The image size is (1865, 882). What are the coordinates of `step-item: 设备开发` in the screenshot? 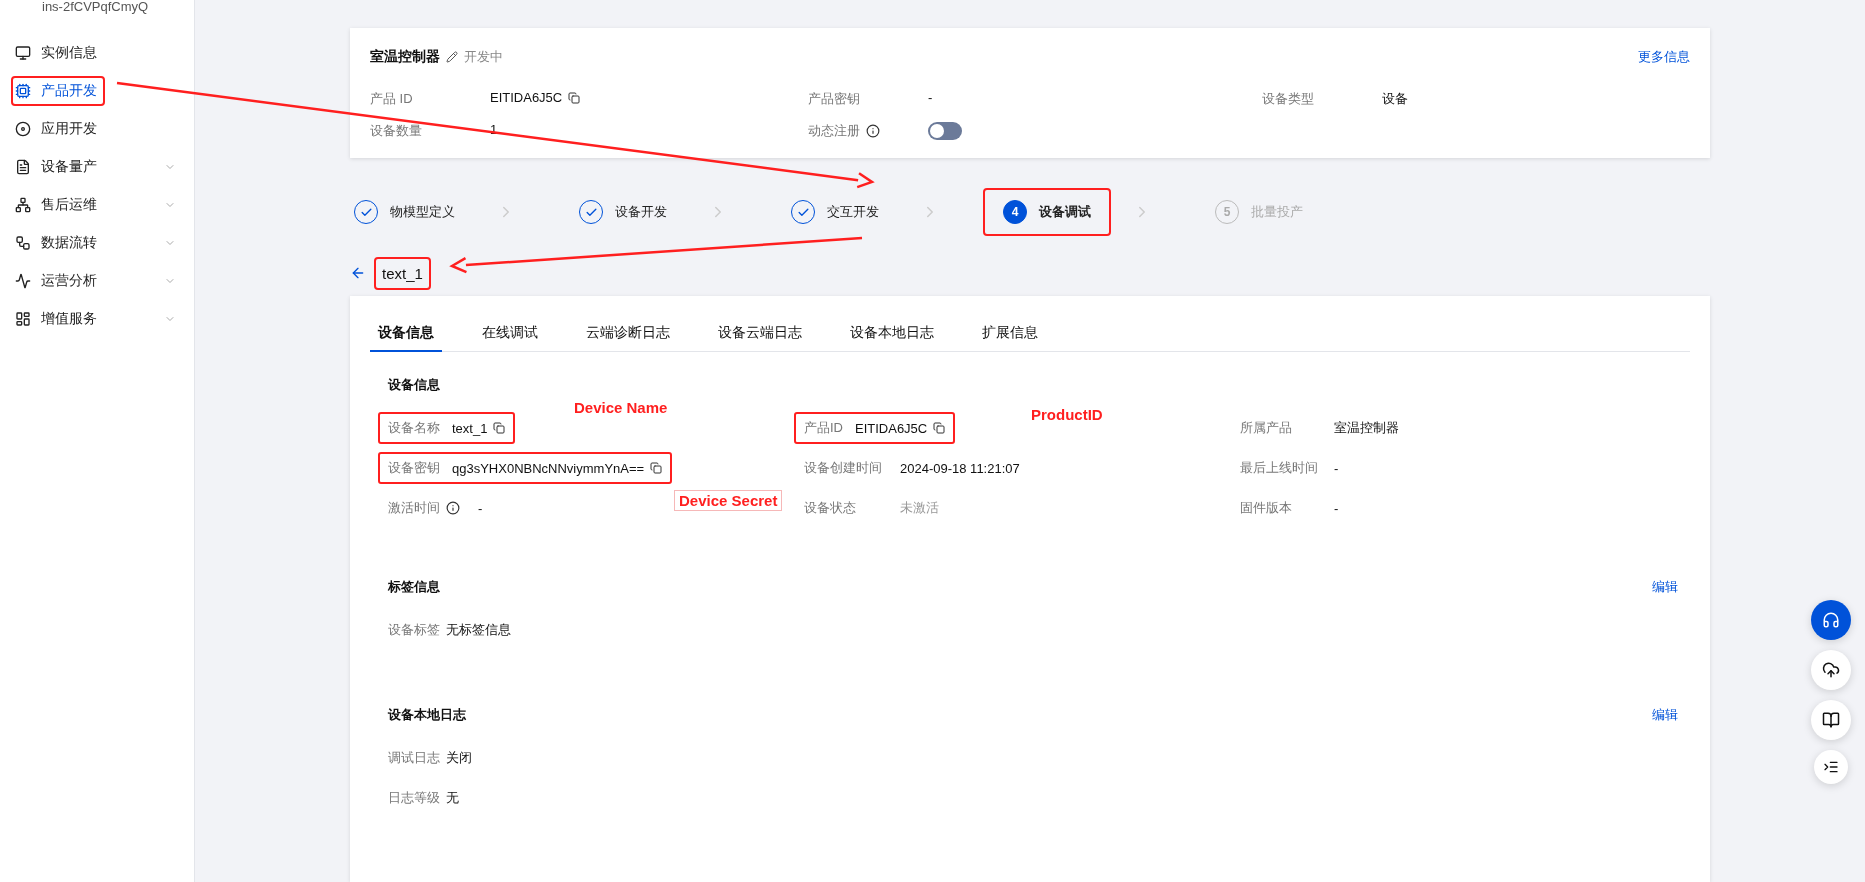 It's located at (623, 212).